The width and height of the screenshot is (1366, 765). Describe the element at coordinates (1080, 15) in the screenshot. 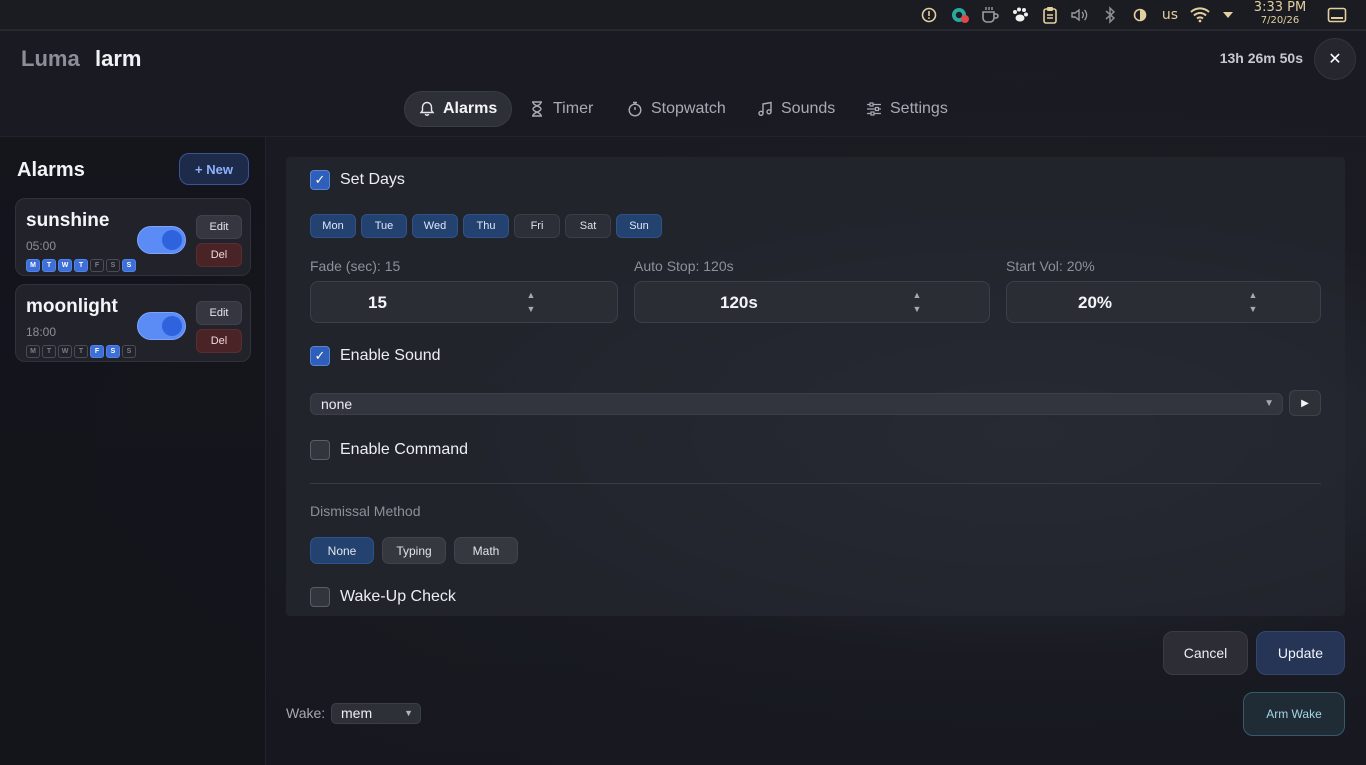

I see `volume-icon` at that location.